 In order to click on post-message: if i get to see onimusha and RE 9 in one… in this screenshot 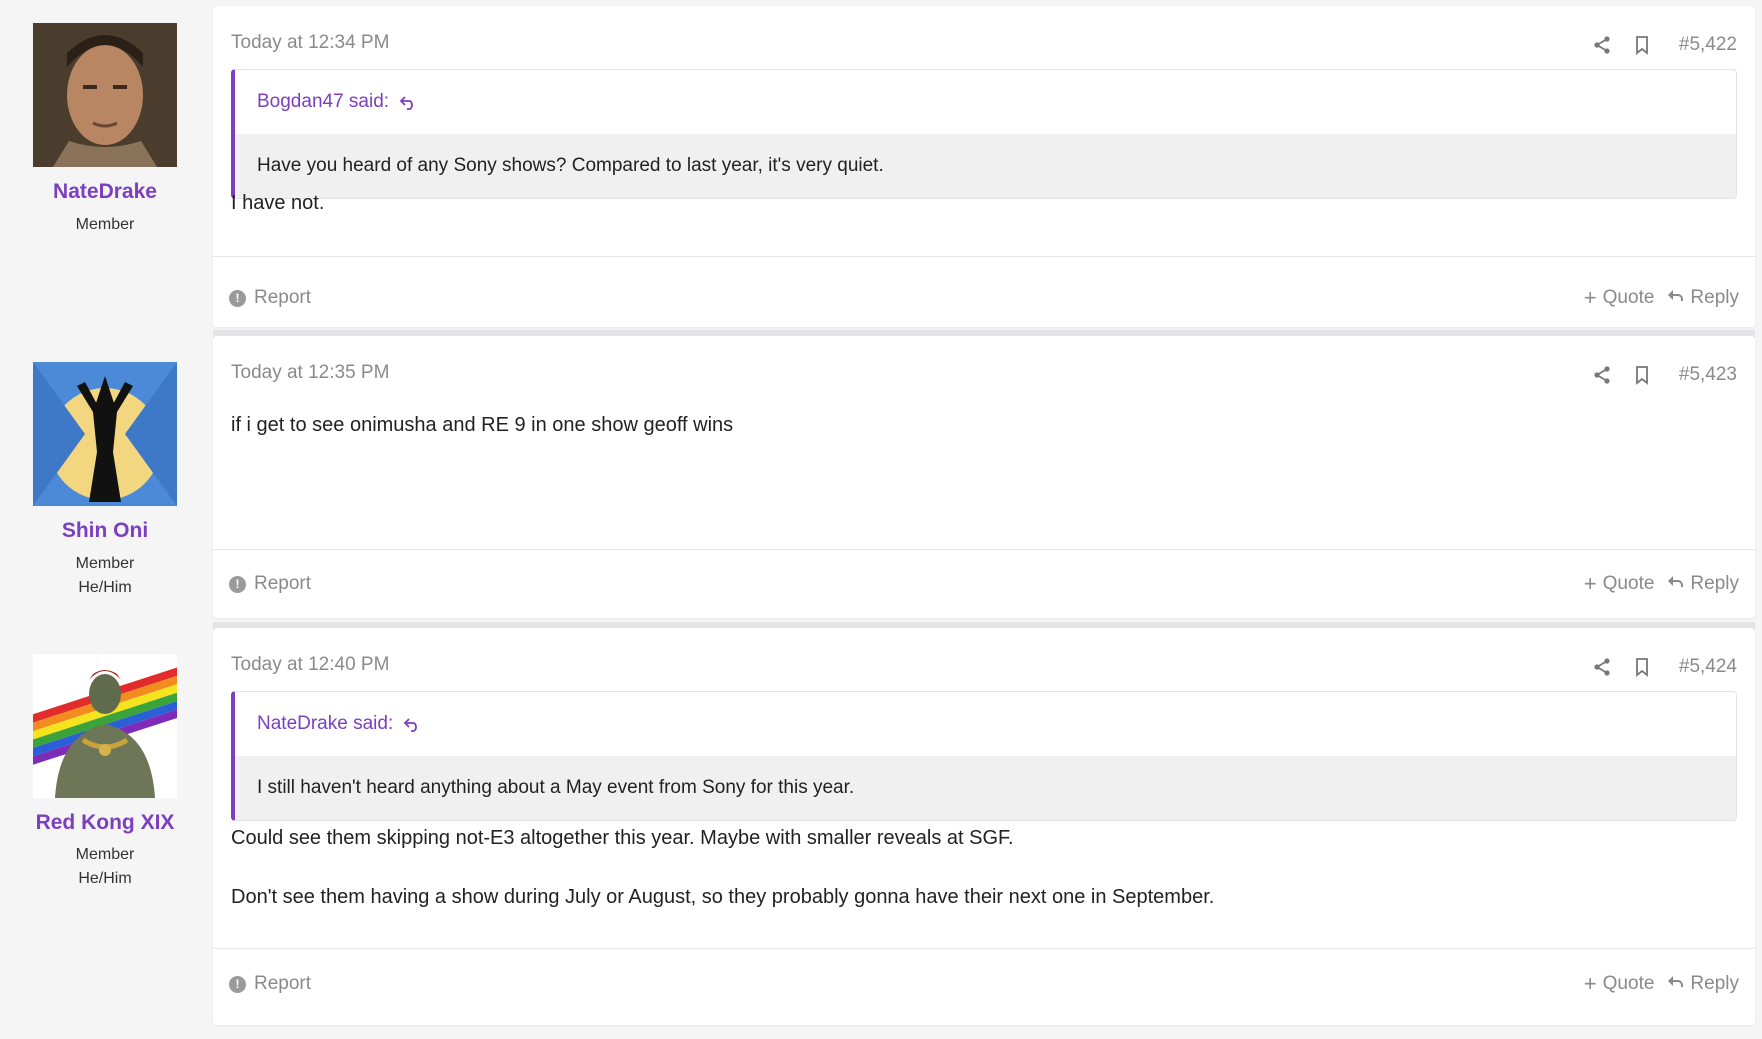, I will do `click(482, 425)`.